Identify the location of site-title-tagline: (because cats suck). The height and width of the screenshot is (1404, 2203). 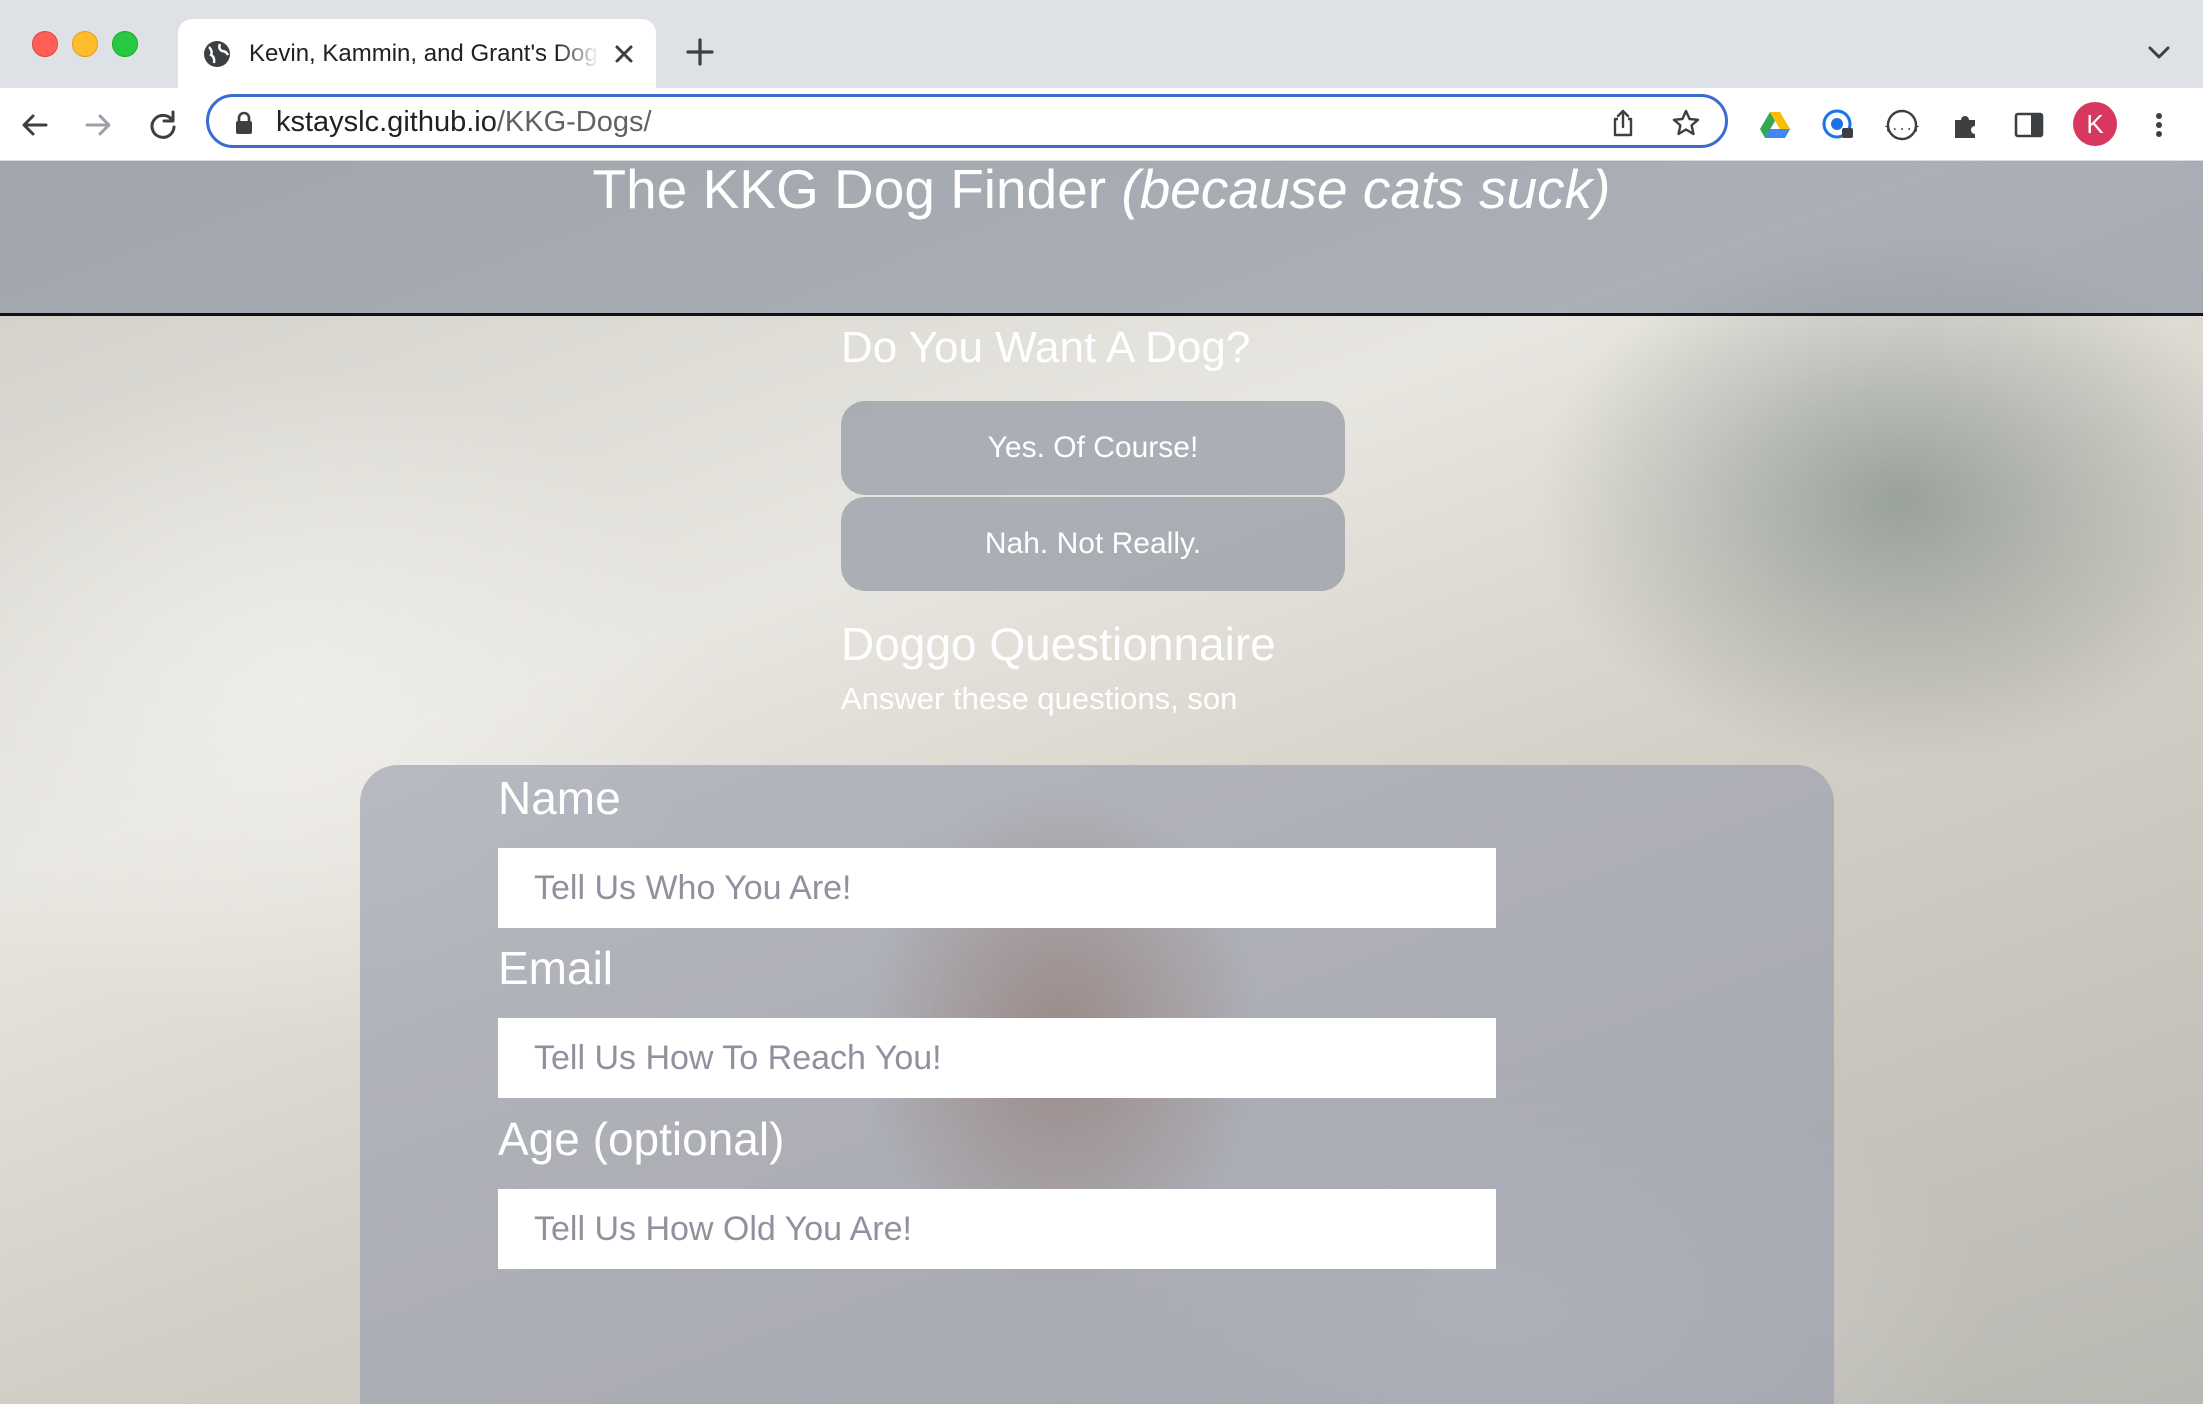
(1366, 190).